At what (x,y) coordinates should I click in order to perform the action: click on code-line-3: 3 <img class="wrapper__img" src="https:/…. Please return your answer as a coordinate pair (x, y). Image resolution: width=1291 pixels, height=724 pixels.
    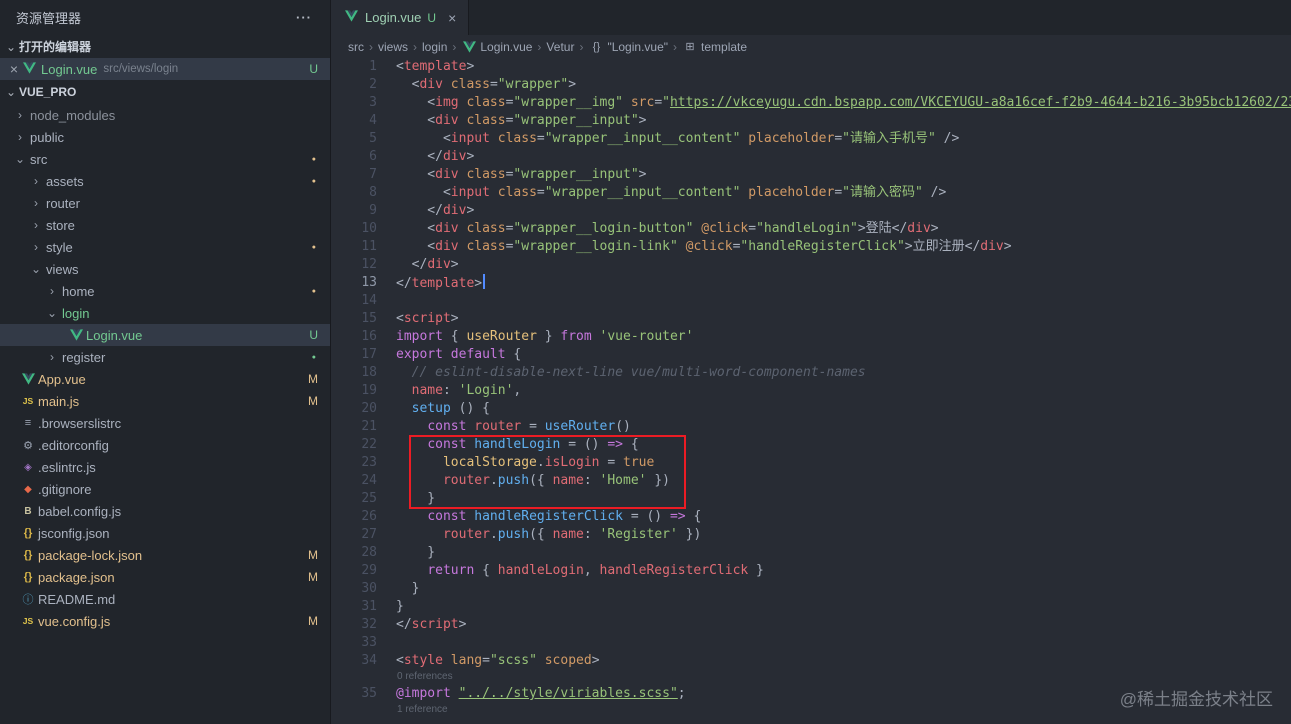
    Looking at the image, I should click on (811, 103).